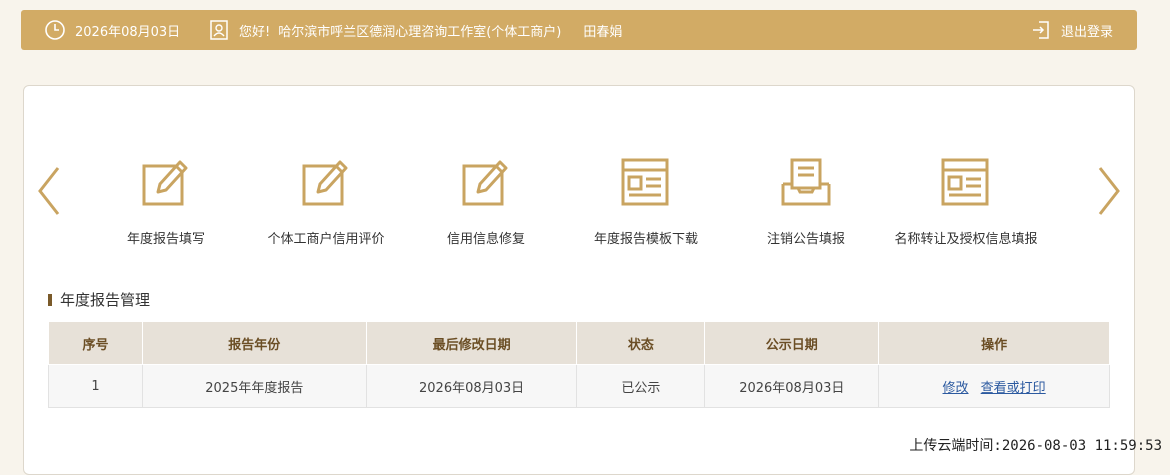 The height and width of the screenshot is (475, 1170). I want to click on edit-link: 修改, so click(956, 388).